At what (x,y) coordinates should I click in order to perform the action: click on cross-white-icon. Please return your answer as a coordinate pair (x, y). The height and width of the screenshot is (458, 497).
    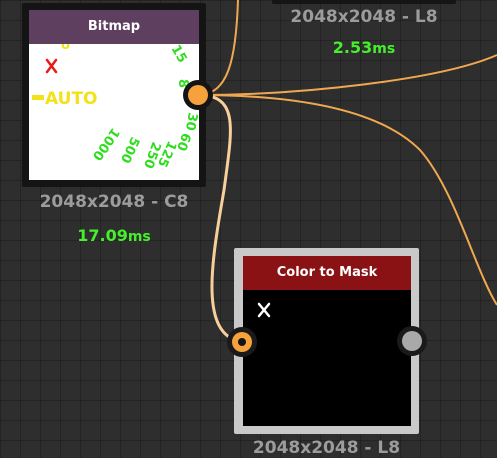
    Looking at the image, I should click on (264, 310).